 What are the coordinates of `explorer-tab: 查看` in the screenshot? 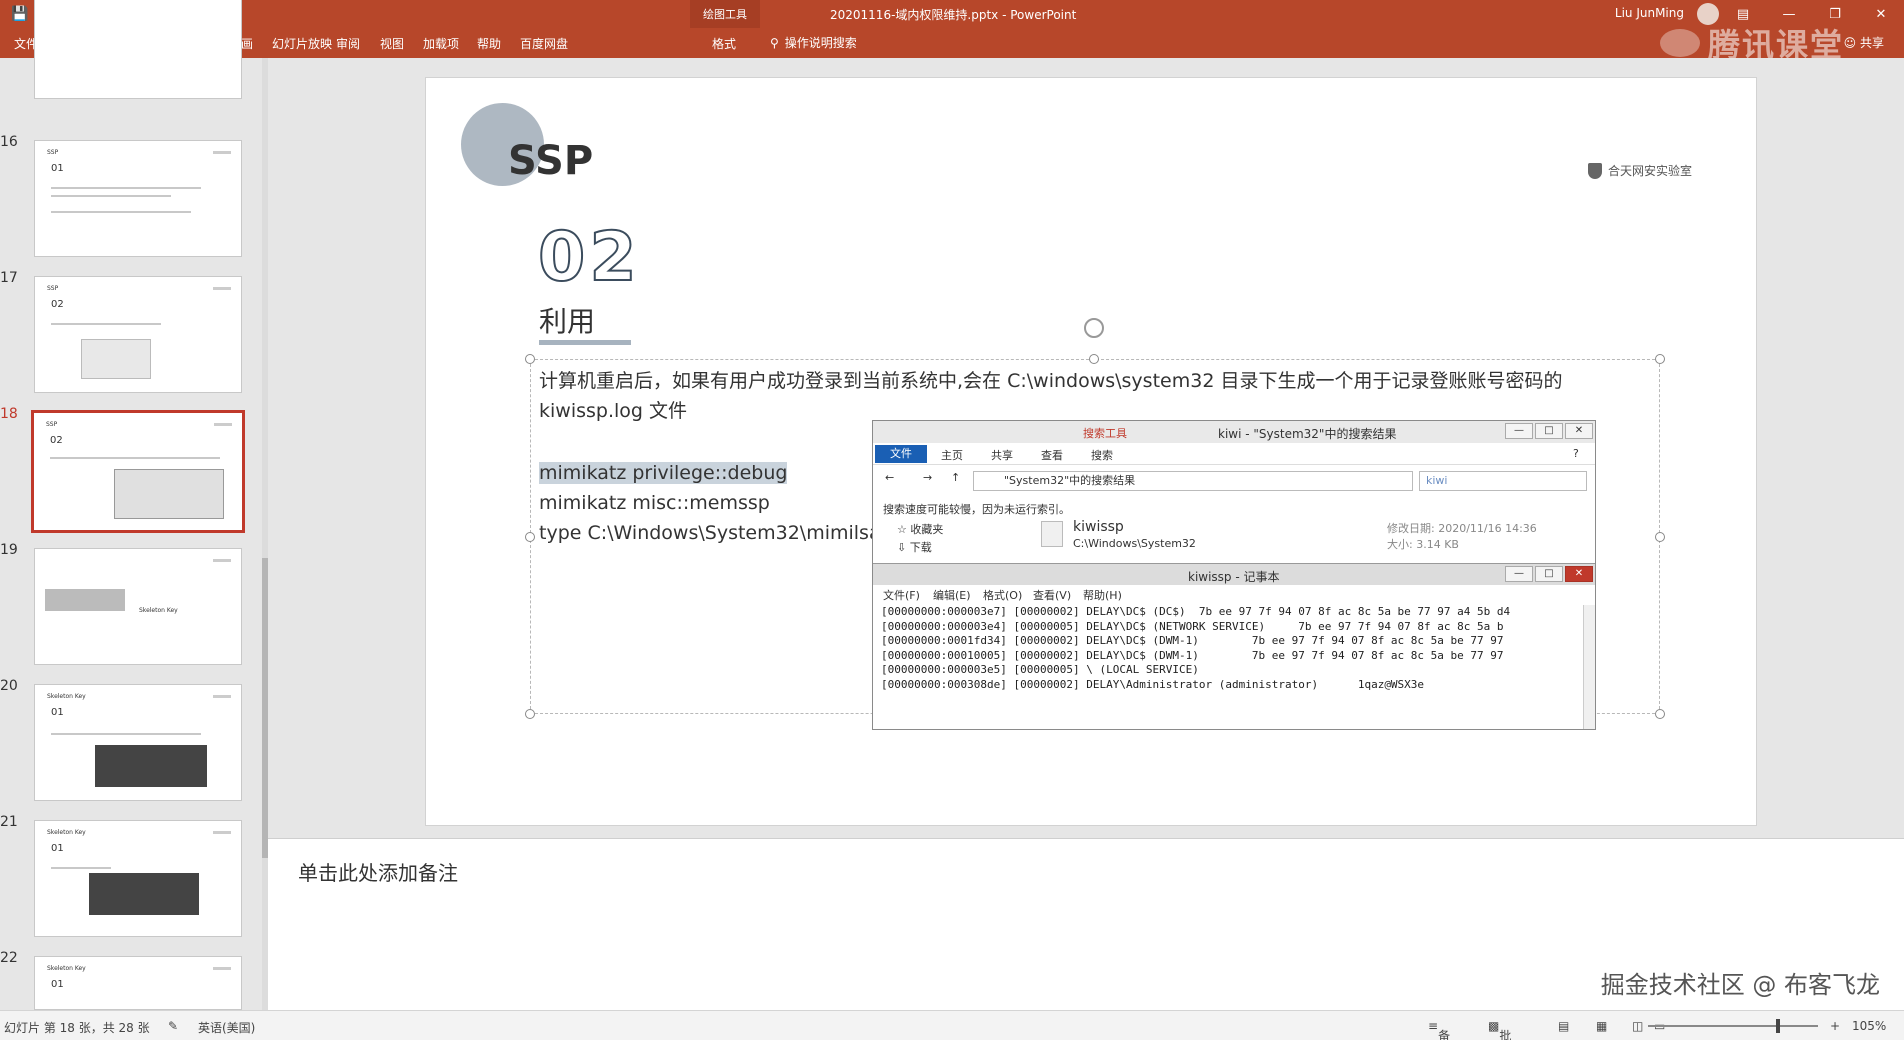 It's located at (1052, 455).